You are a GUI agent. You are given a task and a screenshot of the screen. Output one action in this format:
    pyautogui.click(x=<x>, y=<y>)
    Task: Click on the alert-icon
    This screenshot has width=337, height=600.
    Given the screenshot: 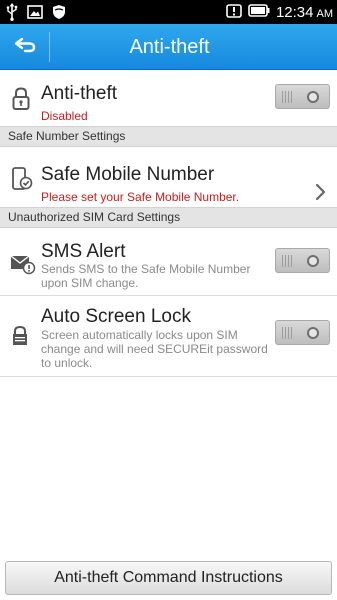 What is the action you would take?
    pyautogui.click(x=234, y=13)
    